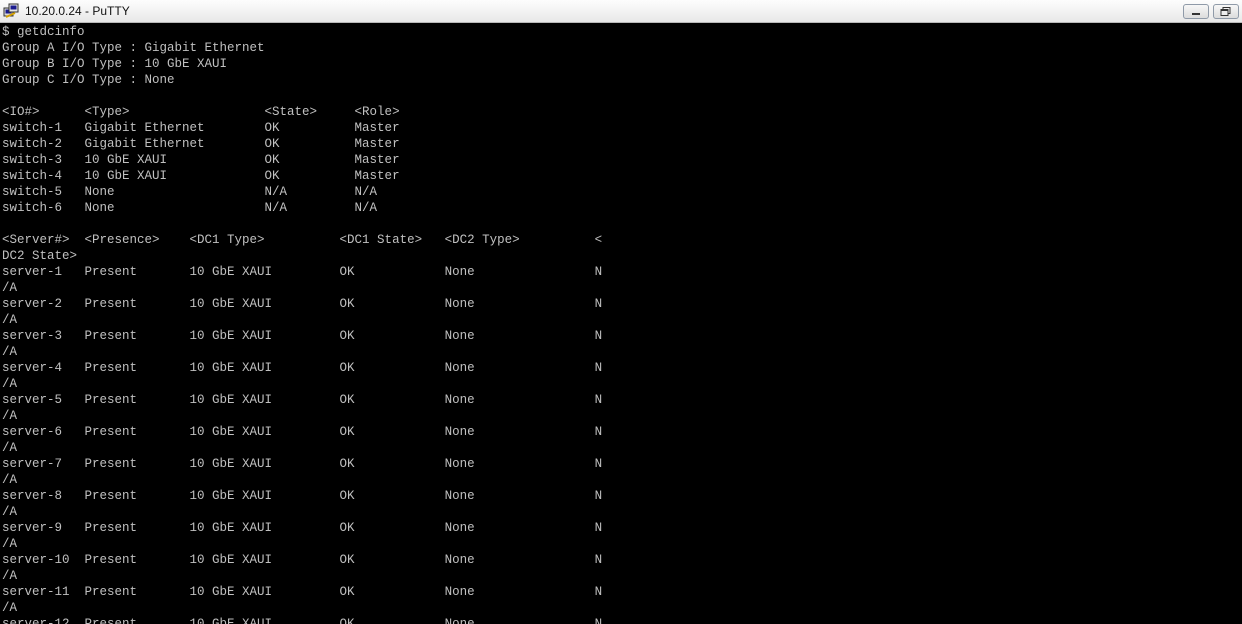  I want to click on minimize-icon, so click(1196, 14).